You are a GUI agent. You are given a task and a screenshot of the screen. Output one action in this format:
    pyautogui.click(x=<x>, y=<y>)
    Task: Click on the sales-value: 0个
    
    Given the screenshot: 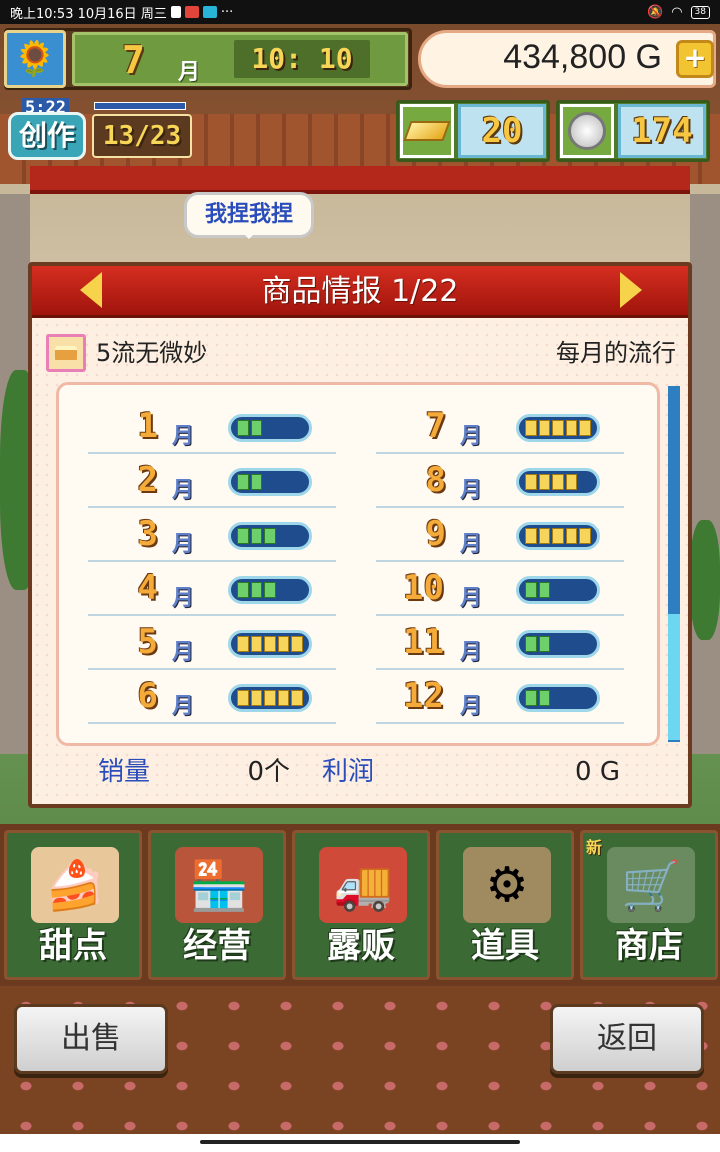 What is the action you would take?
    pyautogui.click(x=268, y=772)
    